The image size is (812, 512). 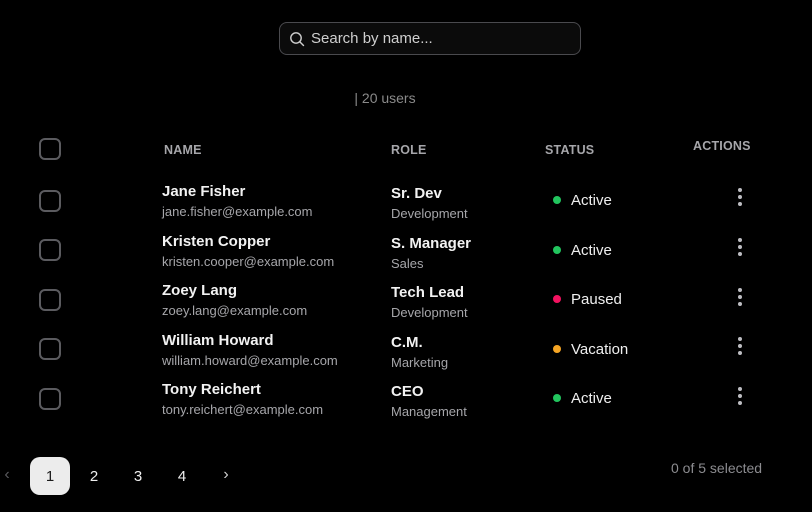 What do you see at coordinates (7, 476) in the screenshot?
I see `chevron-left-icon: ‹` at bounding box center [7, 476].